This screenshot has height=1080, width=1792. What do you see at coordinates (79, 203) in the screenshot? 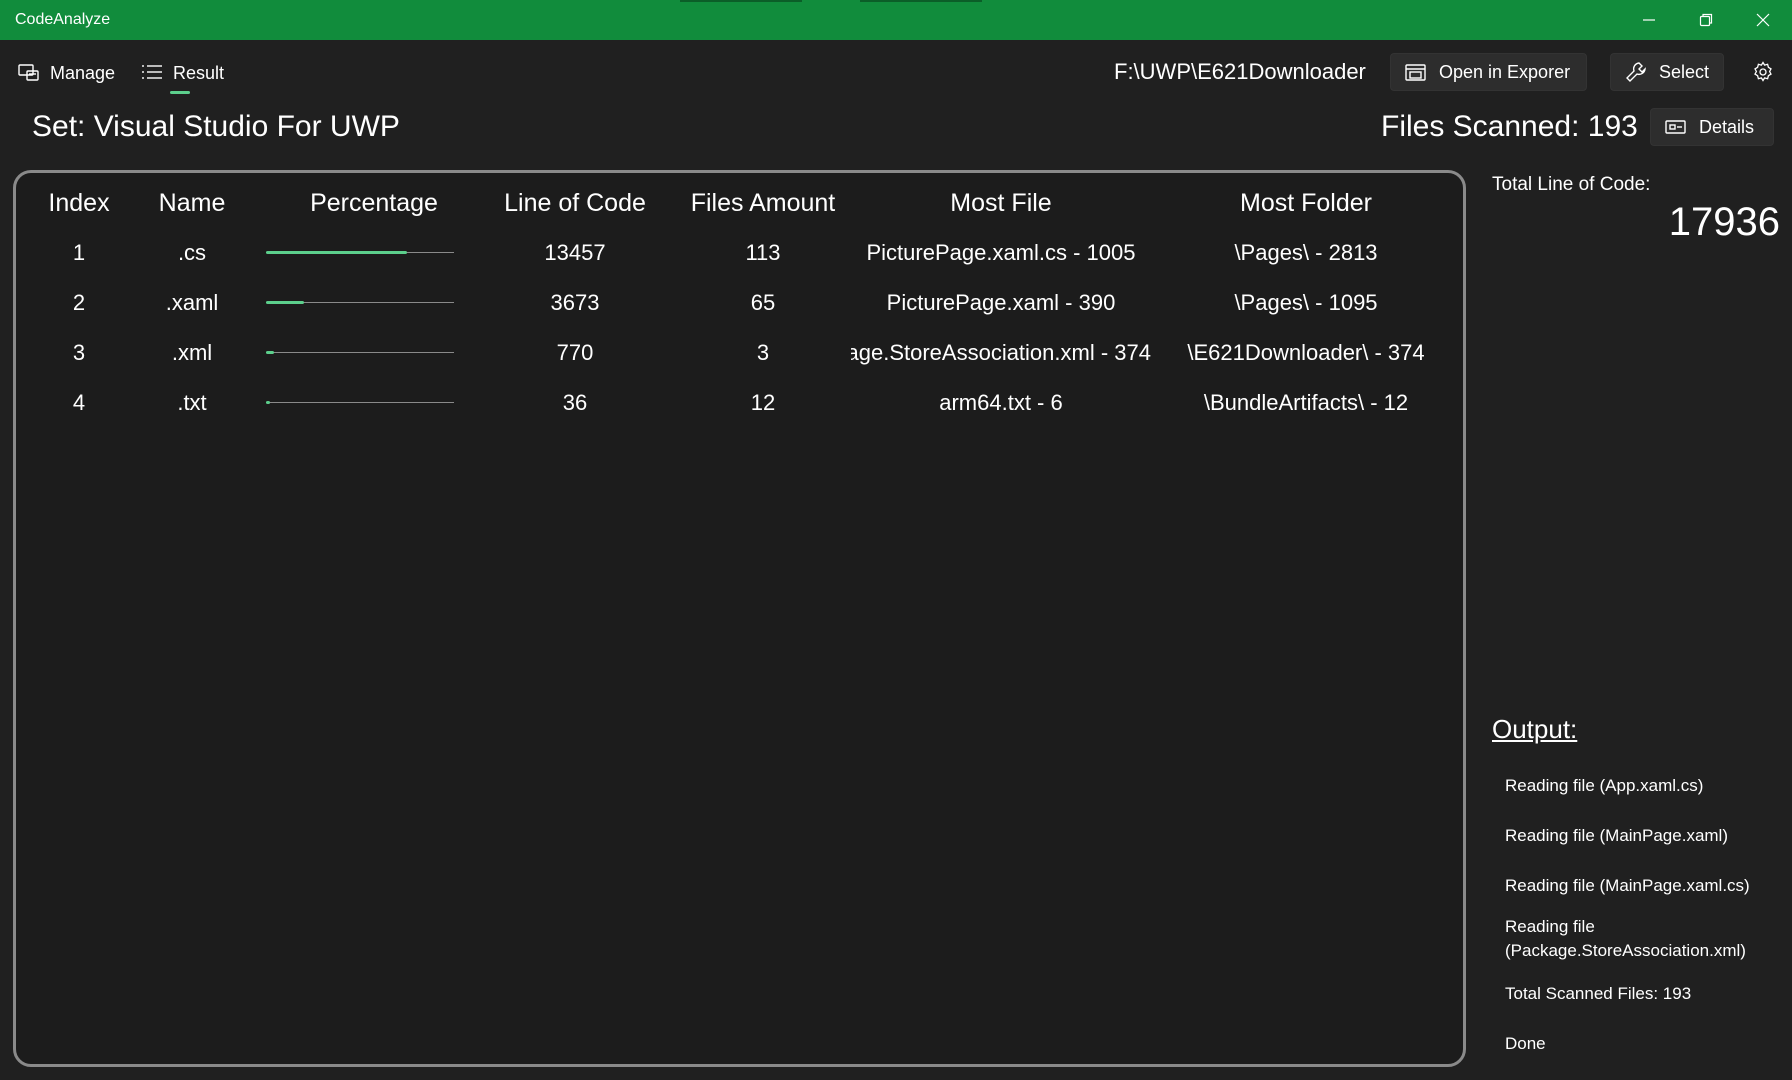
I see `column-header-index: Index` at bounding box center [79, 203].